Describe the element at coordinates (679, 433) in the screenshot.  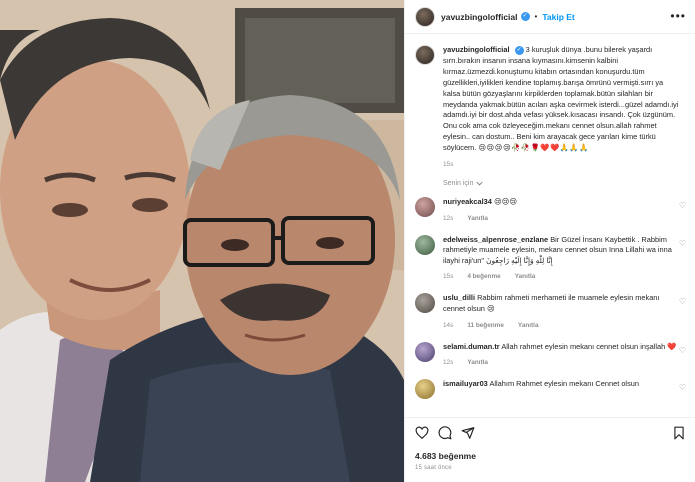
I see `bookmark-icon` at that location.